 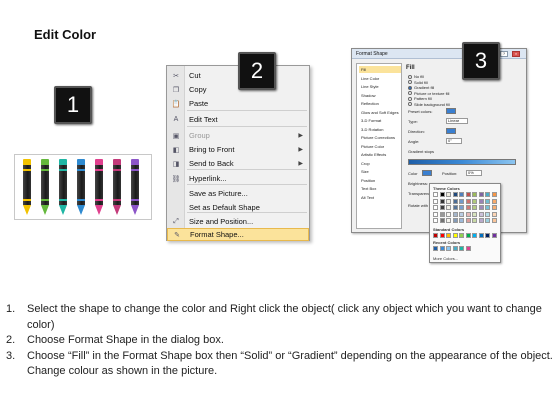 What do you see at coordinates (238, 163) in the screenshot?
I see `menu-item-send-to-back: ◨ Send to Back ▶` at bounding box center [238, 163].